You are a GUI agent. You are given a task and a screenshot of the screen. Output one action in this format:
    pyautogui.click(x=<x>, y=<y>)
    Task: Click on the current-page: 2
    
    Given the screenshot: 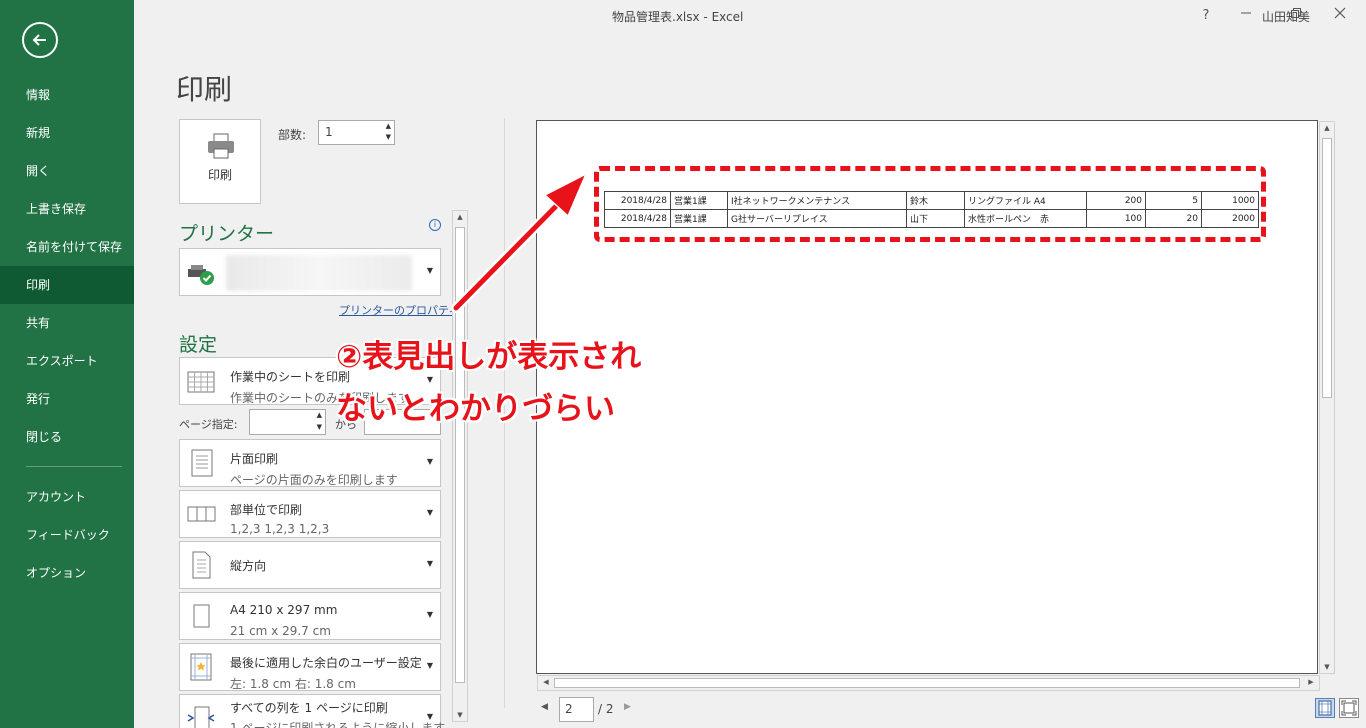 What is the action you would take?
    pyautogui.click(x=569, y=709)
    